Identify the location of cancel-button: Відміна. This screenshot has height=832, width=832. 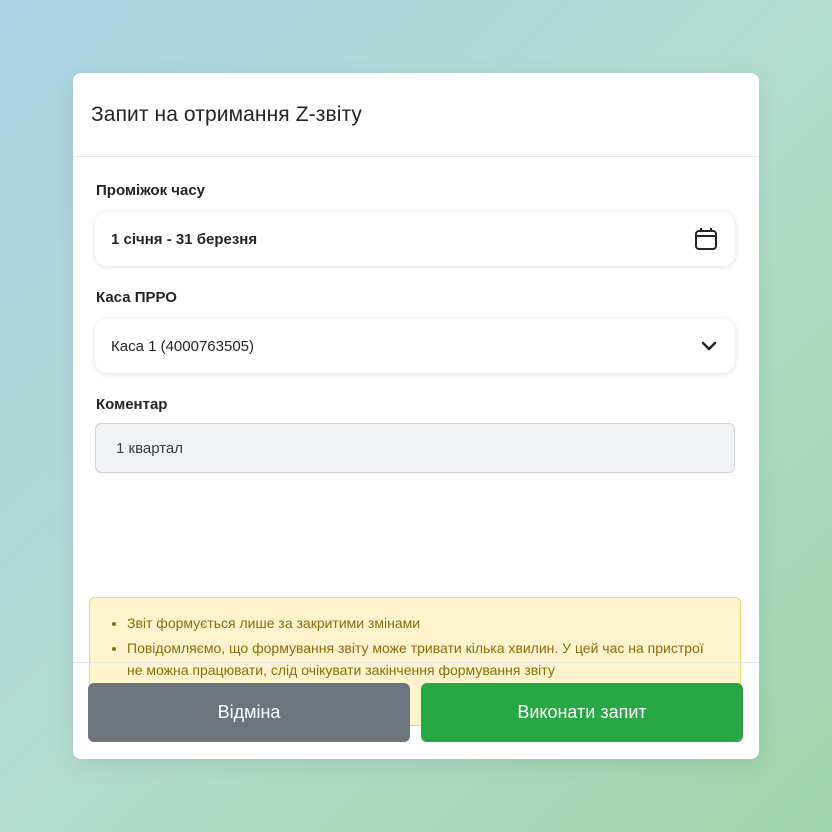
(249, 712).